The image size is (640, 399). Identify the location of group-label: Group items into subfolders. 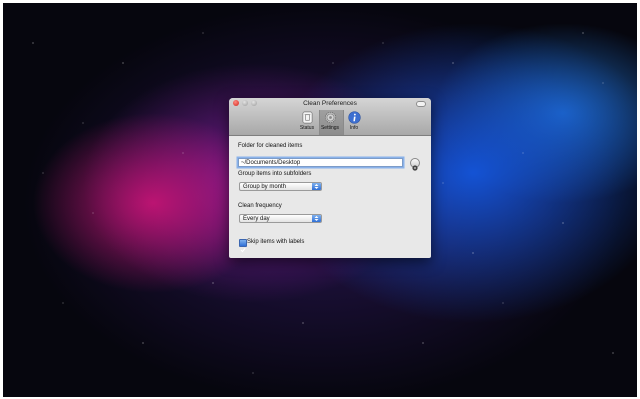
(275, 174).